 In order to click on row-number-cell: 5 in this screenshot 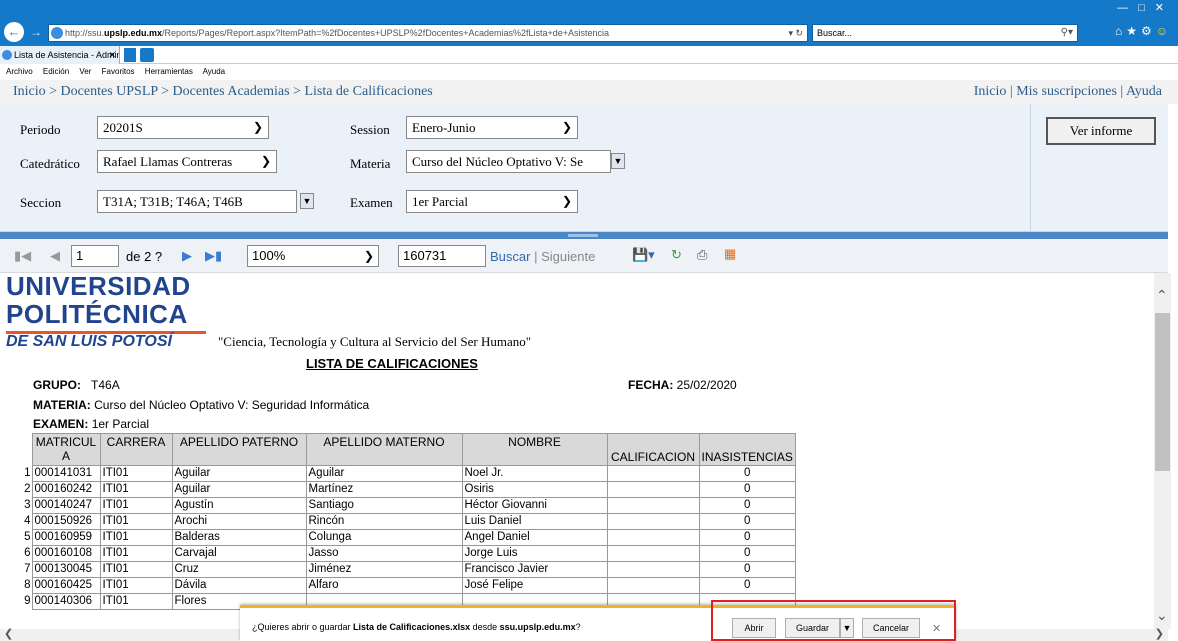, I will do `click(27, 537)`.